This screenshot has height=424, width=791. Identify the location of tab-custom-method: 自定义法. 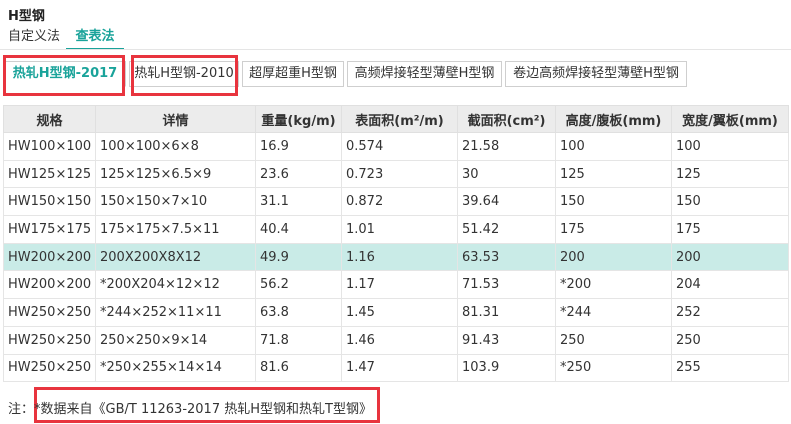
(37, 38).